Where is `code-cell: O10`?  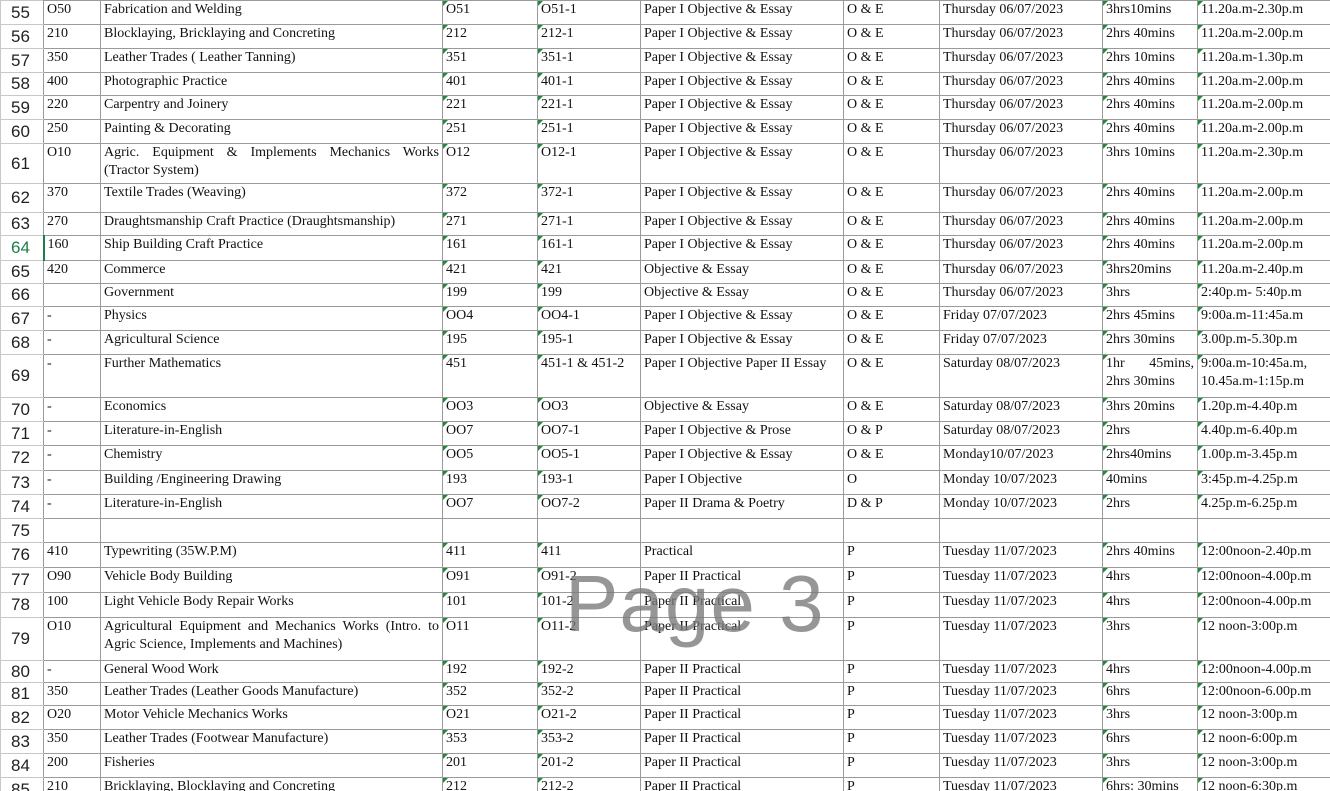
code-cell: O10 is located at coordinates (72, 163).